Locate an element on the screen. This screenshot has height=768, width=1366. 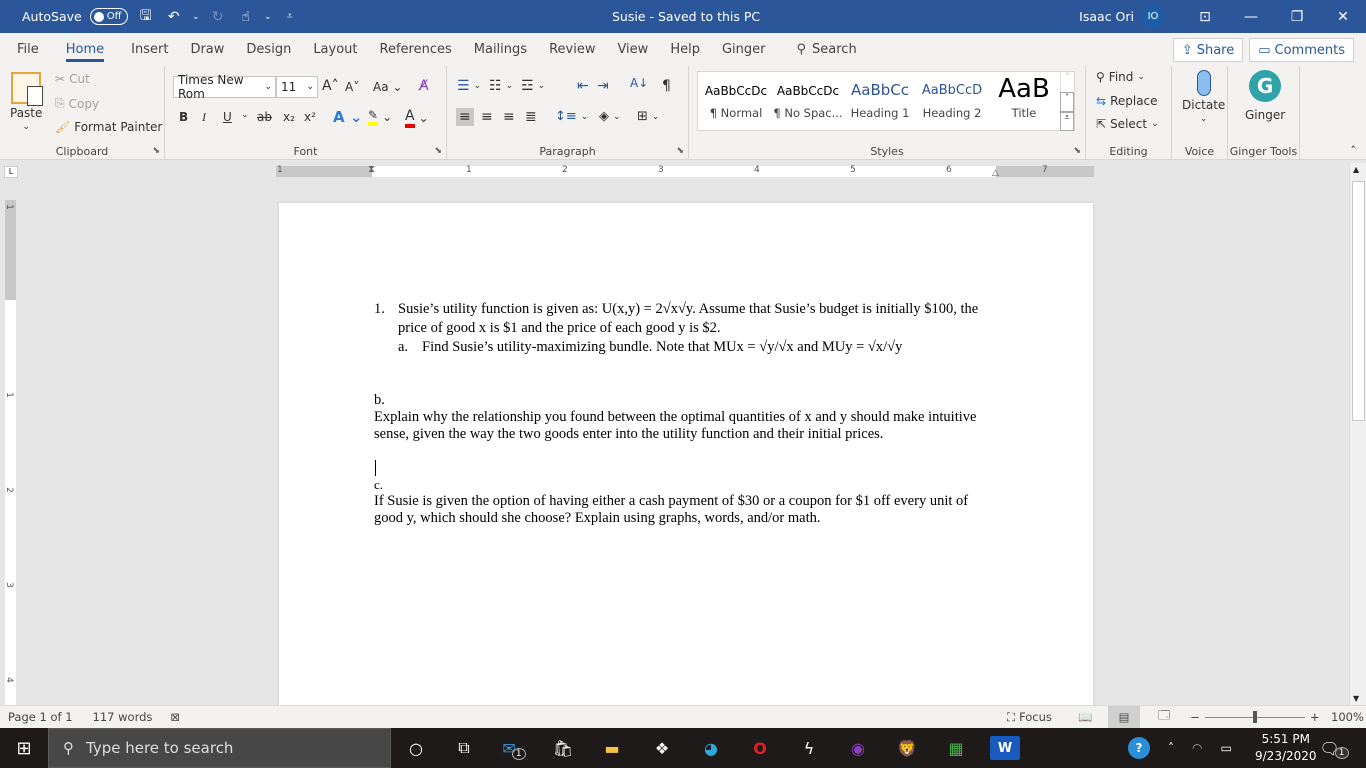
proofing-icon: ⊠ is located at coordinates (175, 717).